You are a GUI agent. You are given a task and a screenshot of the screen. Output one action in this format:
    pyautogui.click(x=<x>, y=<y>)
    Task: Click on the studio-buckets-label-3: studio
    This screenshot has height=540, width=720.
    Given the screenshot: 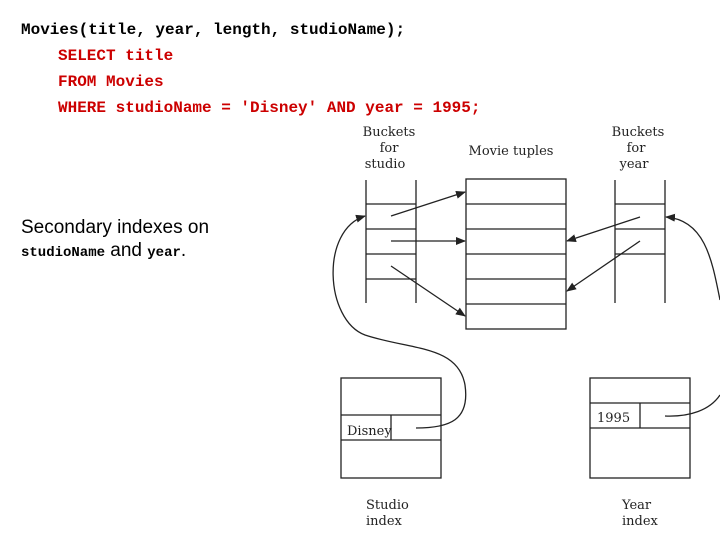 What is the action you would take?
    pyautogui.click(x=385, y=164)
    